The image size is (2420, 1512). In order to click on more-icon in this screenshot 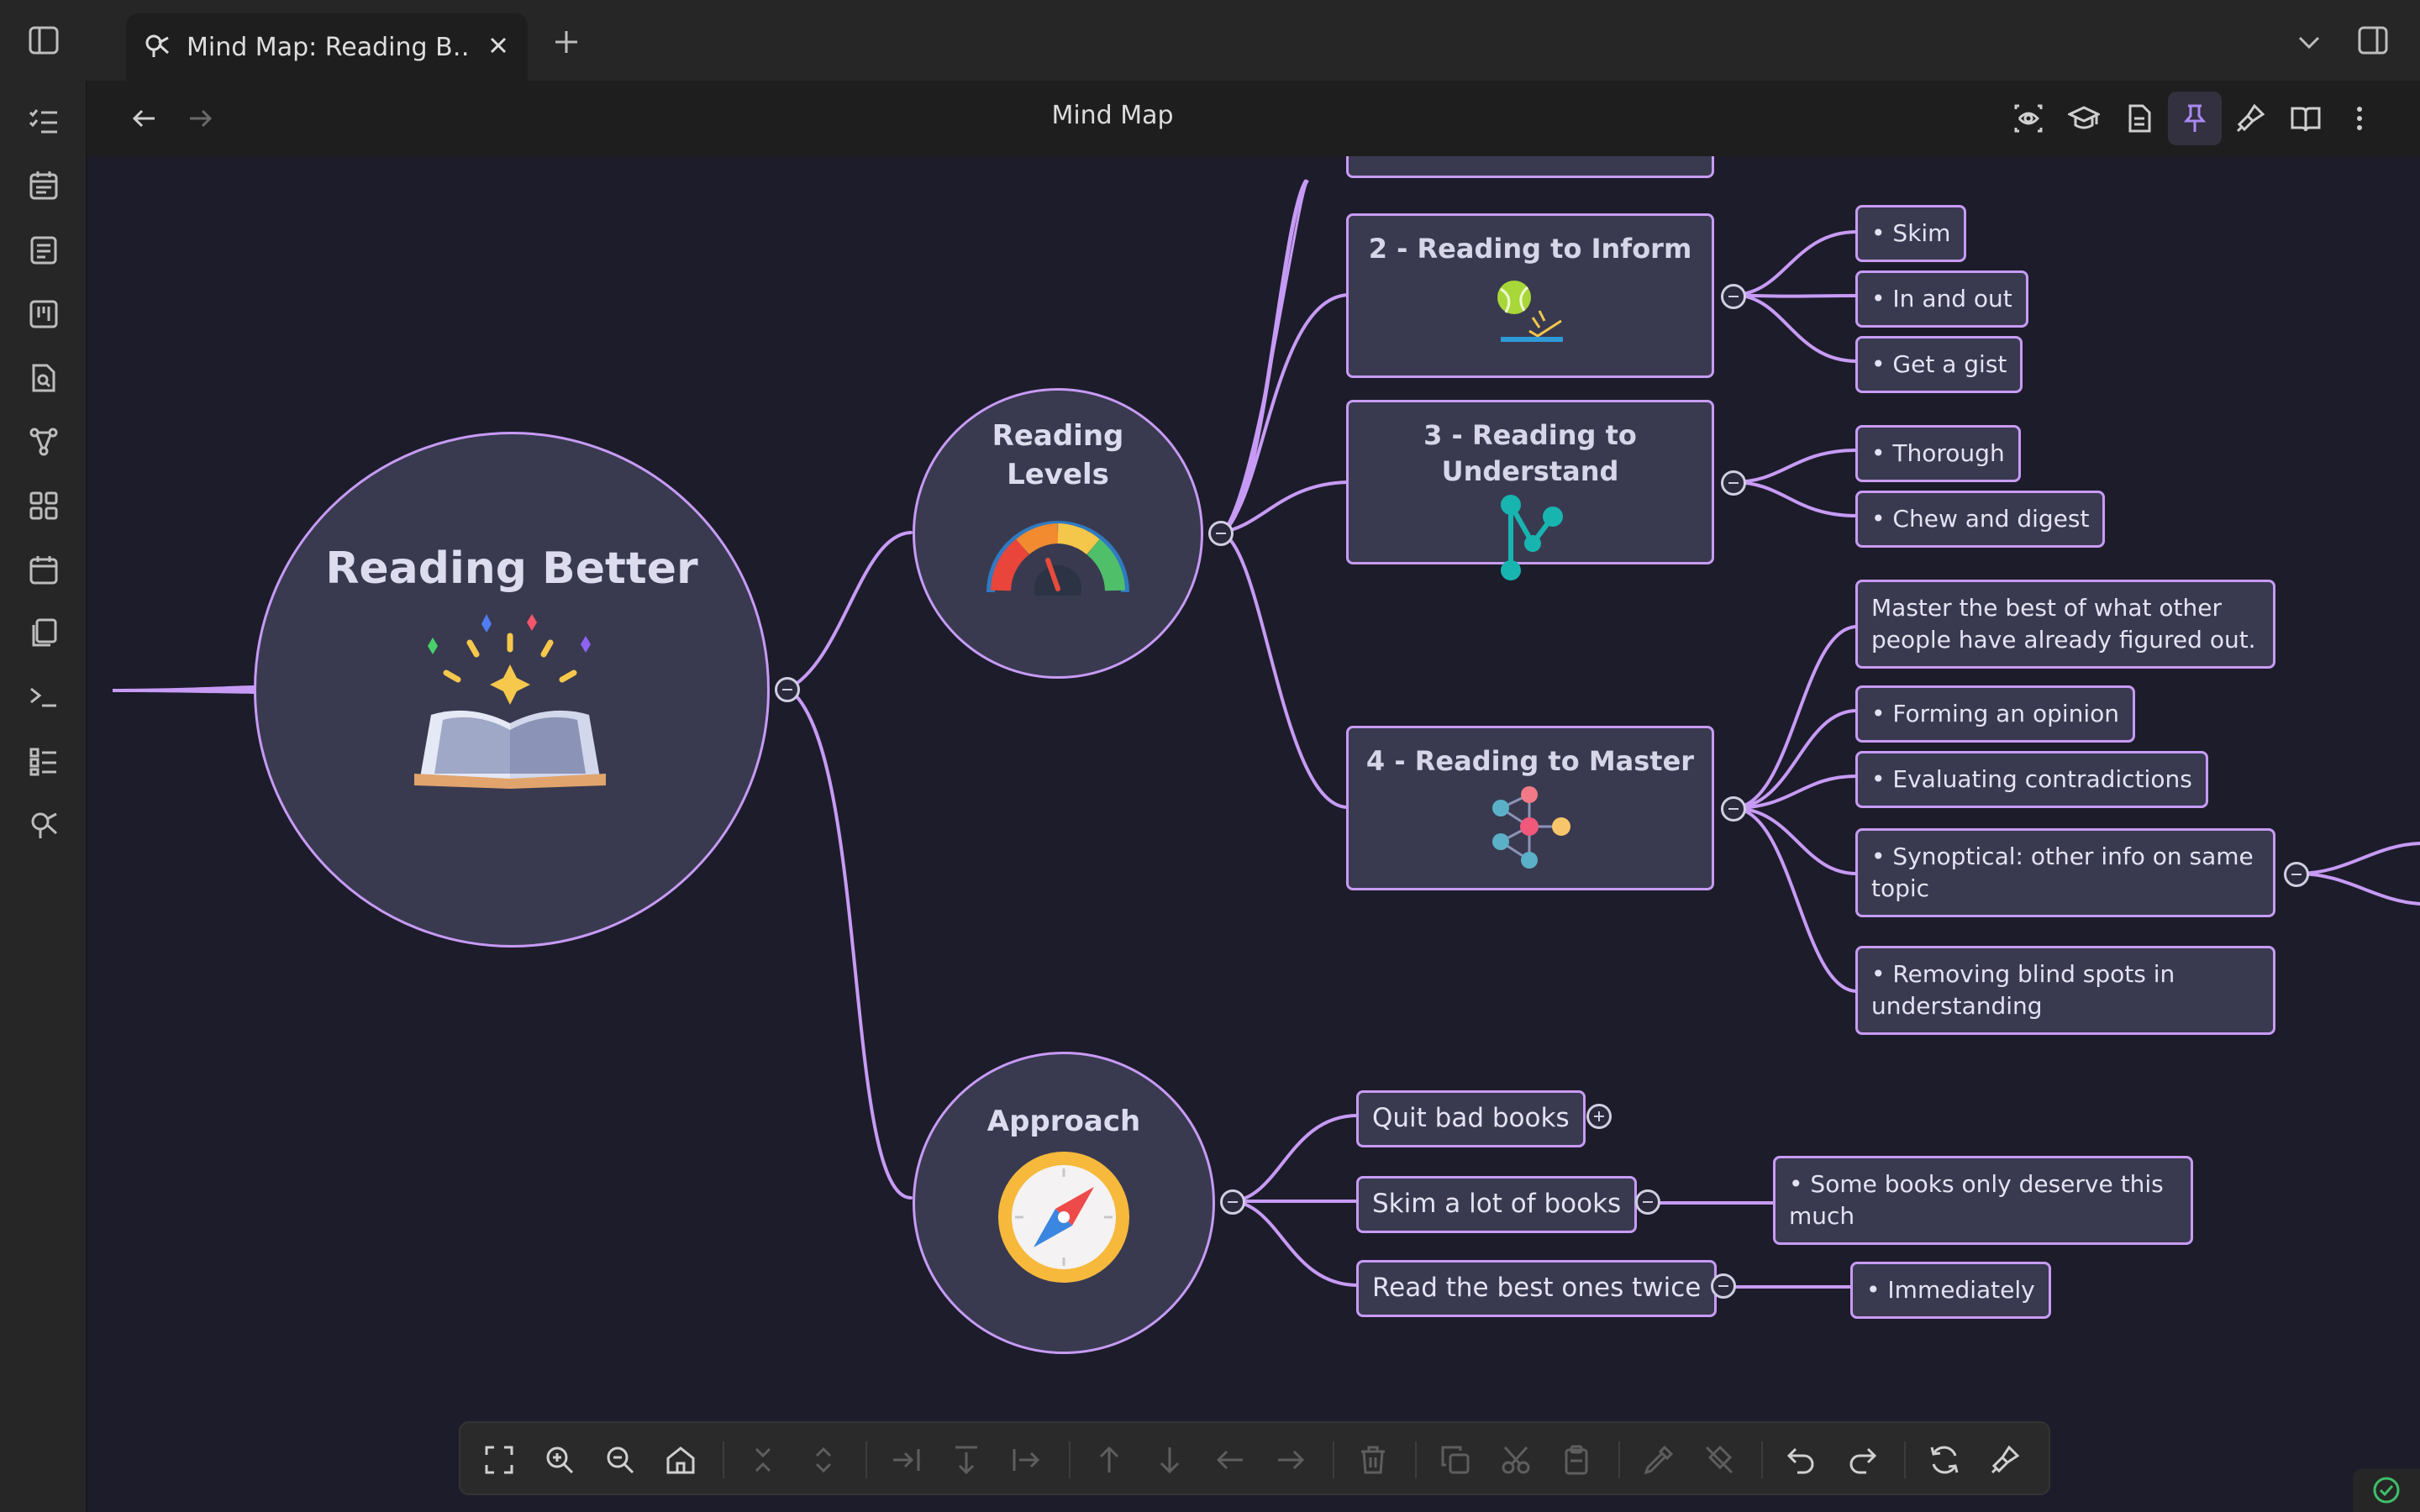, I will do `click(2359, 118)`.